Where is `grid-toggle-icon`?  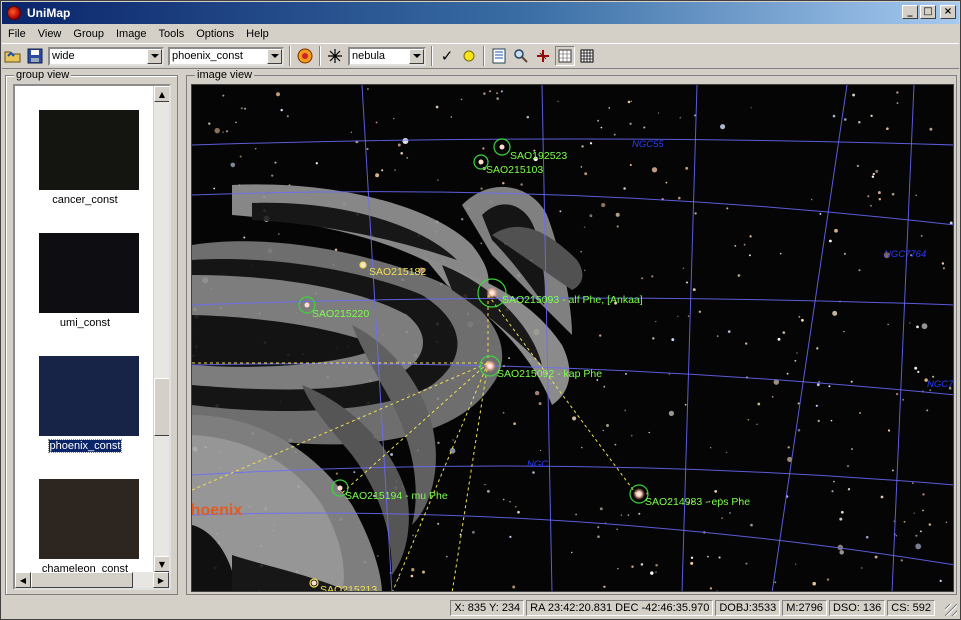
grid-toggle-icon is located at coordinates (565, 56).